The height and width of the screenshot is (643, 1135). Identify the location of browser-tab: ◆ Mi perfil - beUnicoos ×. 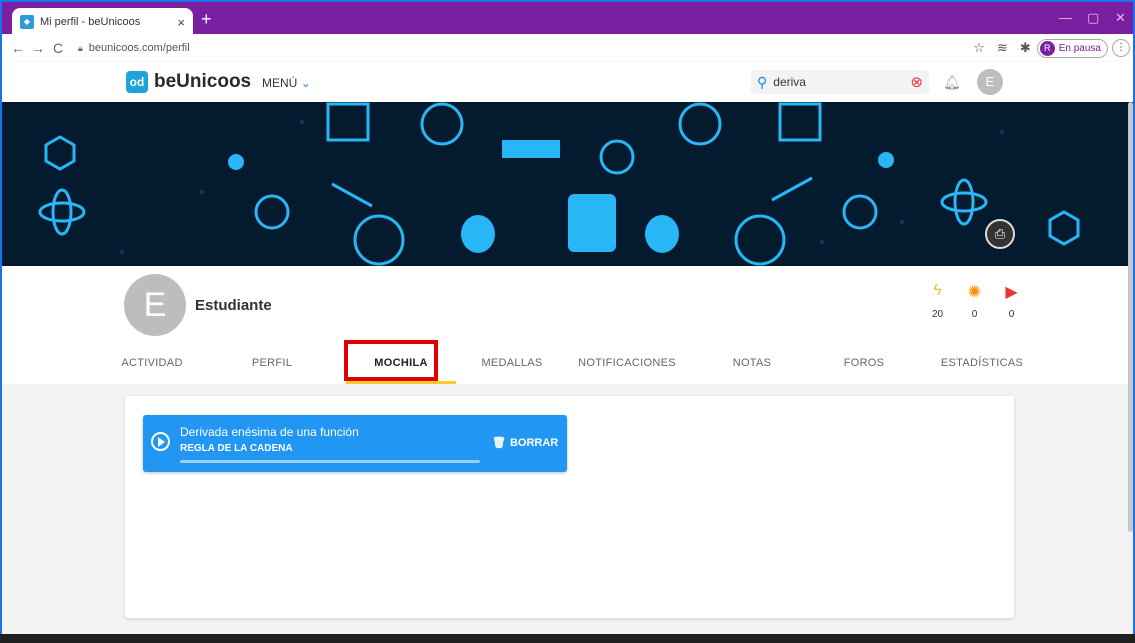
(102, 22).